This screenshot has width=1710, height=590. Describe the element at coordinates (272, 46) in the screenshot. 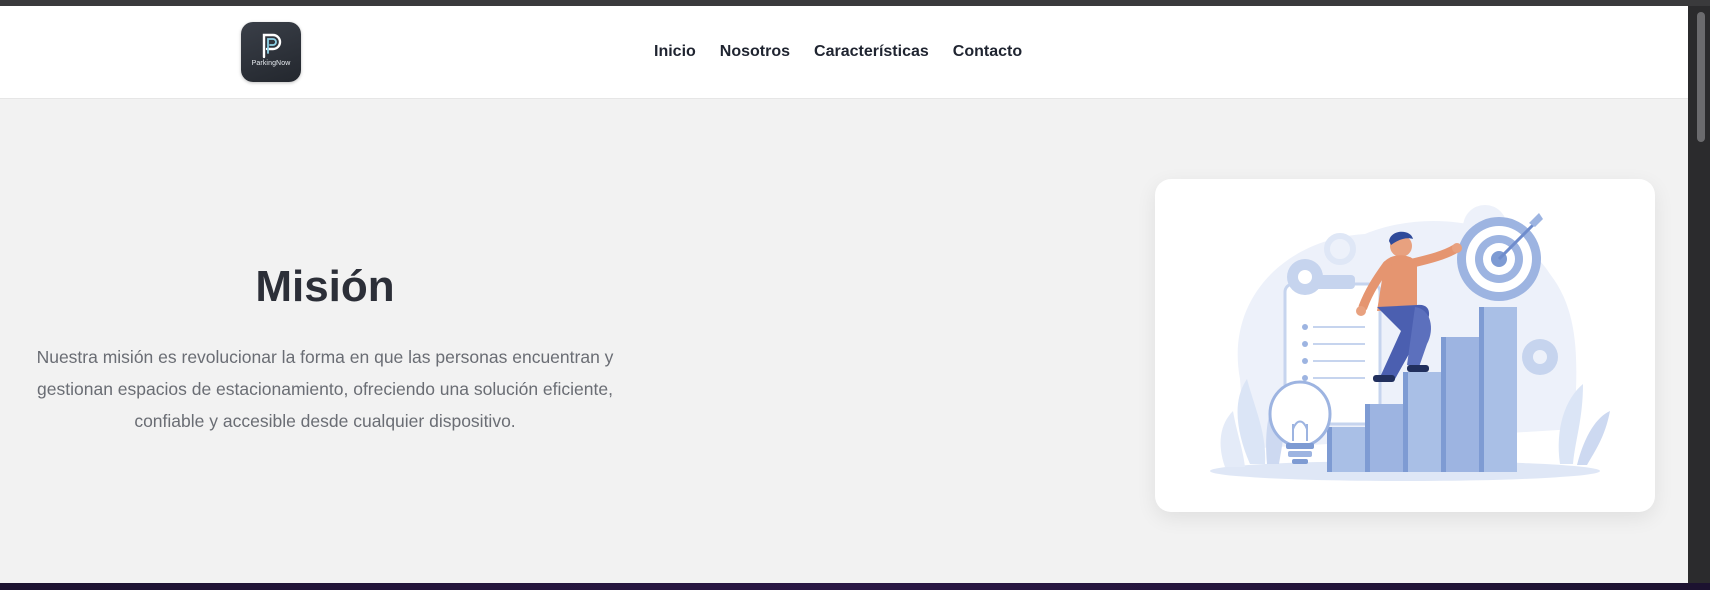

I see `parking-p-logo-icon` at that location.